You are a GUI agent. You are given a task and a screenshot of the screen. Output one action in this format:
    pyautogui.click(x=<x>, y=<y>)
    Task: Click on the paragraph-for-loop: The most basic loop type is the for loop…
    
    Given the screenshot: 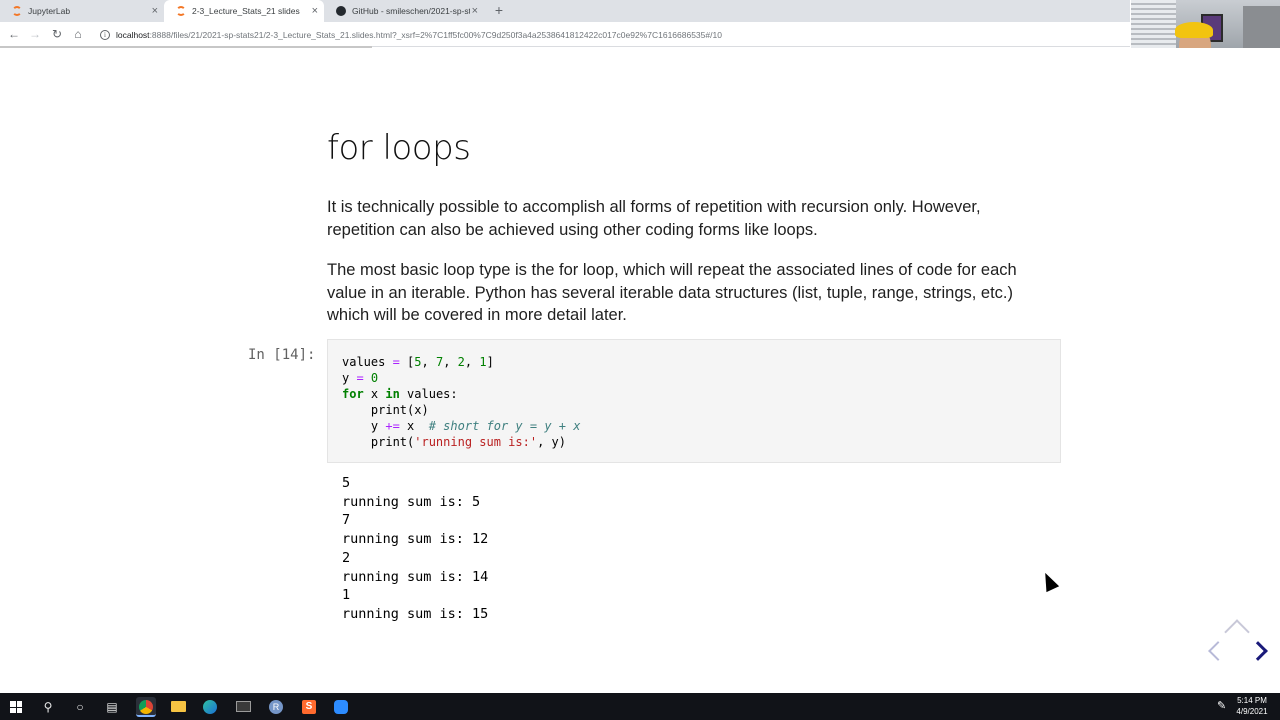 What is the action you would take?
    pyautogui.click(x=672, y=292)
    